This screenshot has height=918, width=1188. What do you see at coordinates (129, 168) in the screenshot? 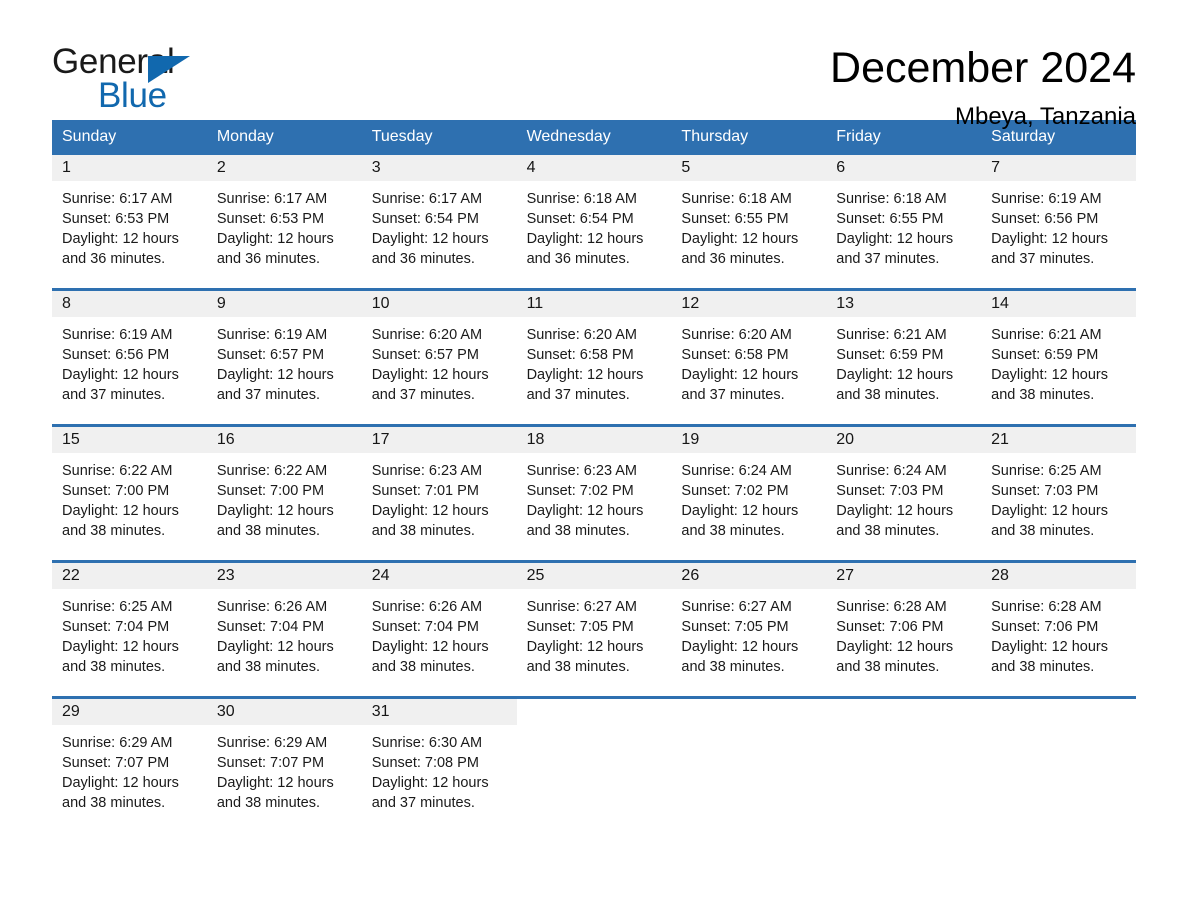
I see `day-number: 1` at bounding box center [129, 168].